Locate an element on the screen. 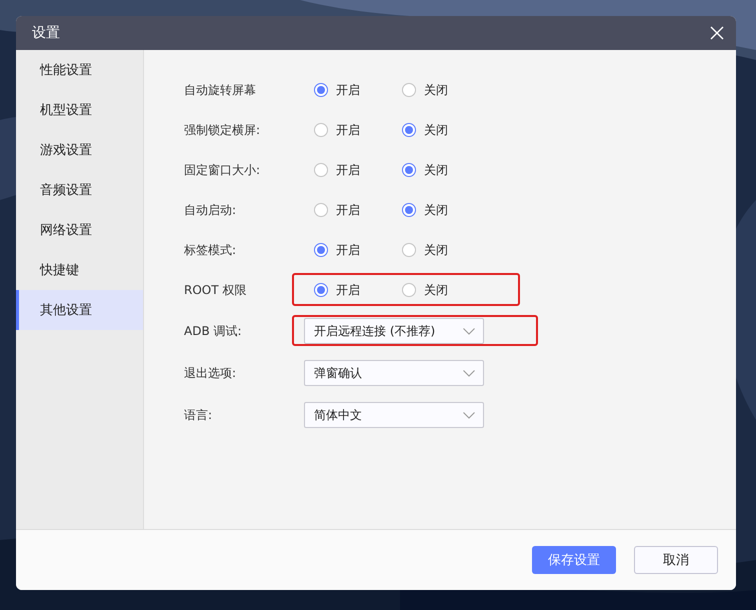 The image size is (756, 610). dropdown: 开启远程连接 (不推荐) is located at coordinates (394, 331).